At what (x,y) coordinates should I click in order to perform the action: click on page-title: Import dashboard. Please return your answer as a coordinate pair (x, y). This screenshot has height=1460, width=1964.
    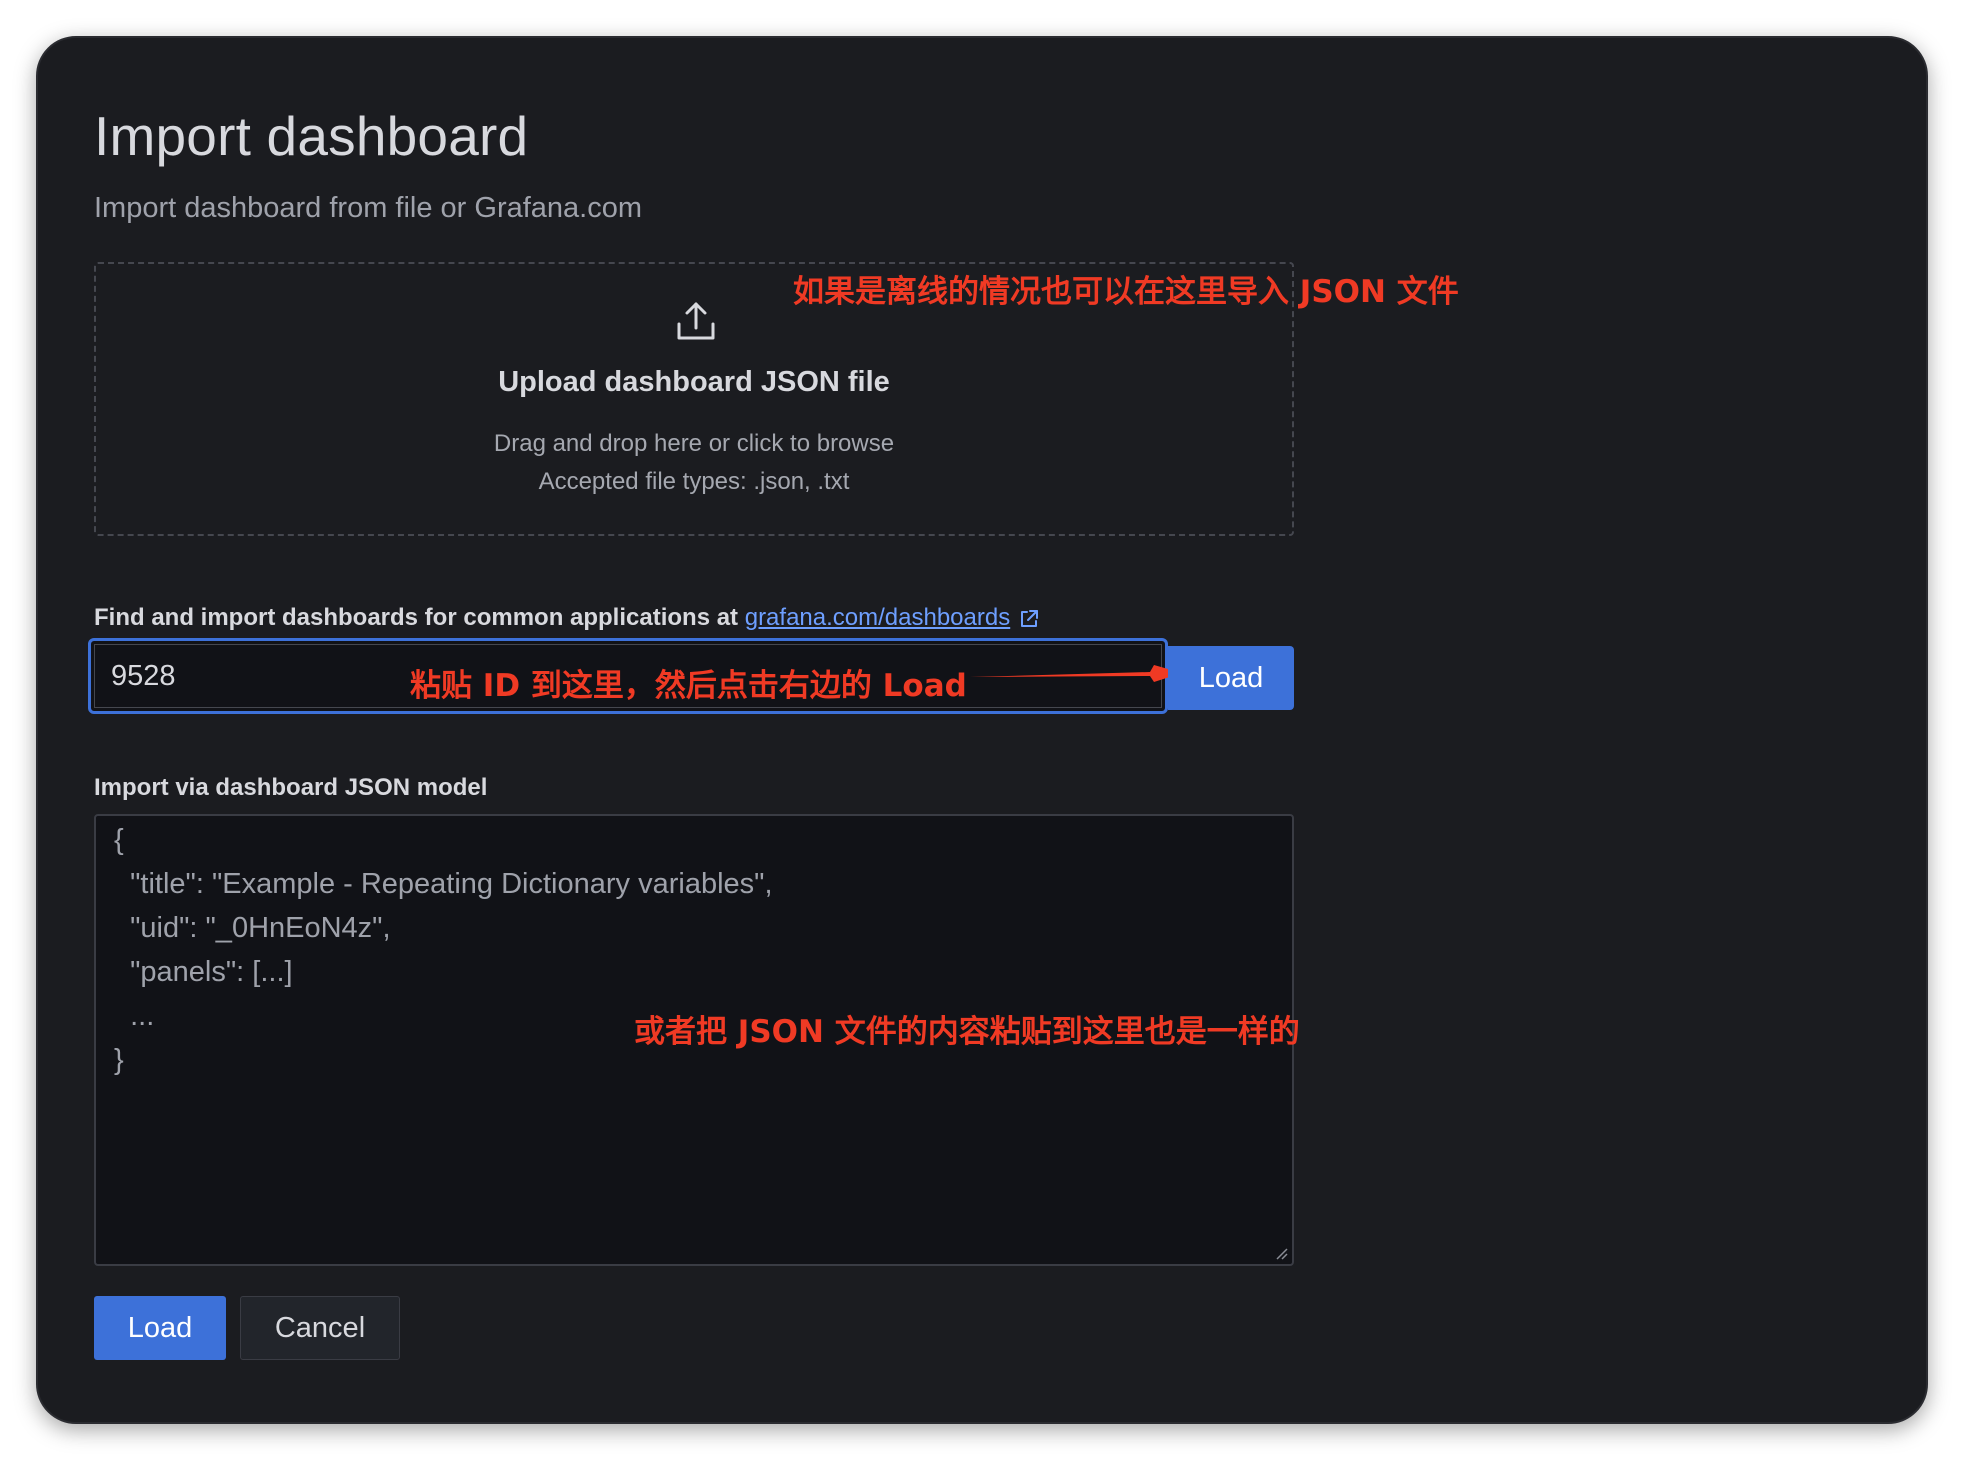
    Looking at the image, I should click on (311, 136).